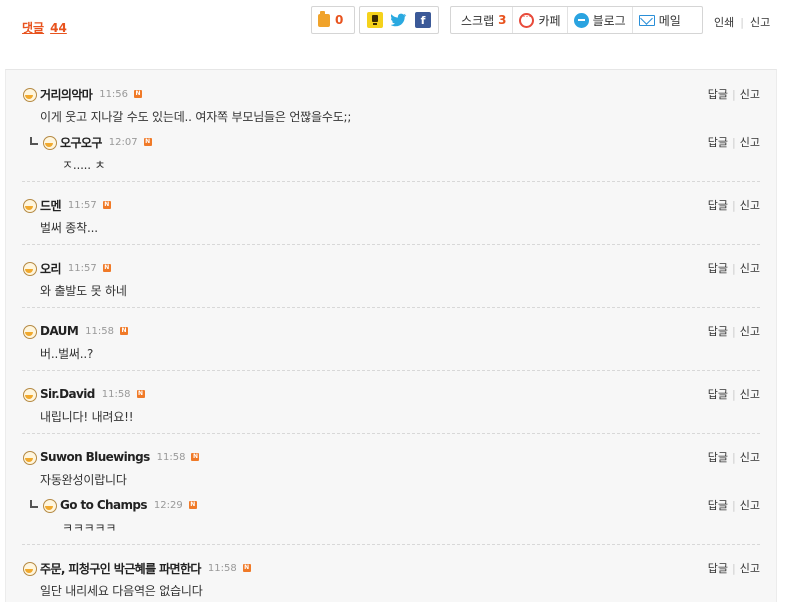 Image resolution: width=785 pixels, height=602 pixels. What do you see at coordinates (646, 20) in the screenshot?
I see `mail-icon` at bounding box center [646, 20].